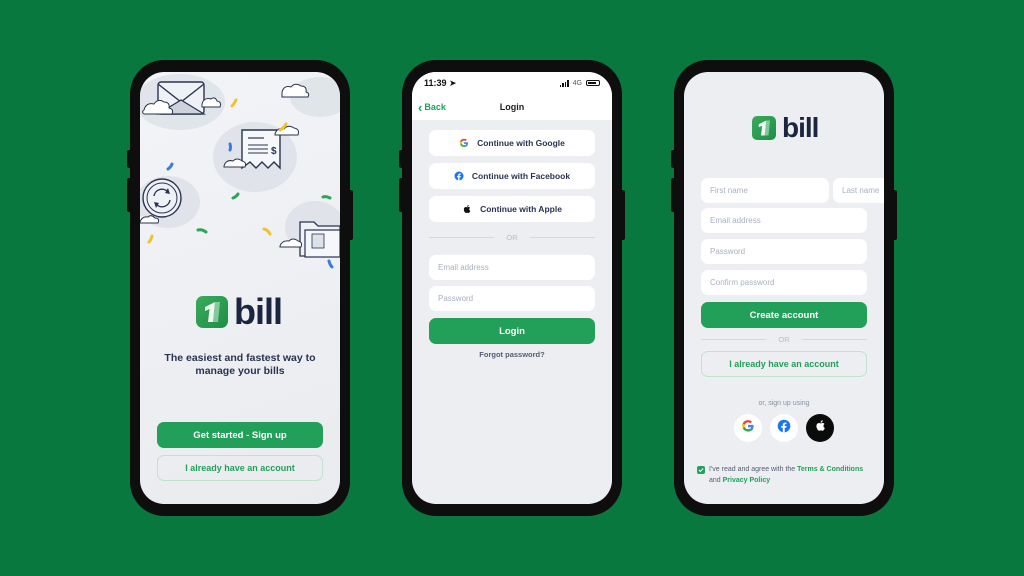  I want to click on google-login-button: Continue with Google, so click(512, 143).